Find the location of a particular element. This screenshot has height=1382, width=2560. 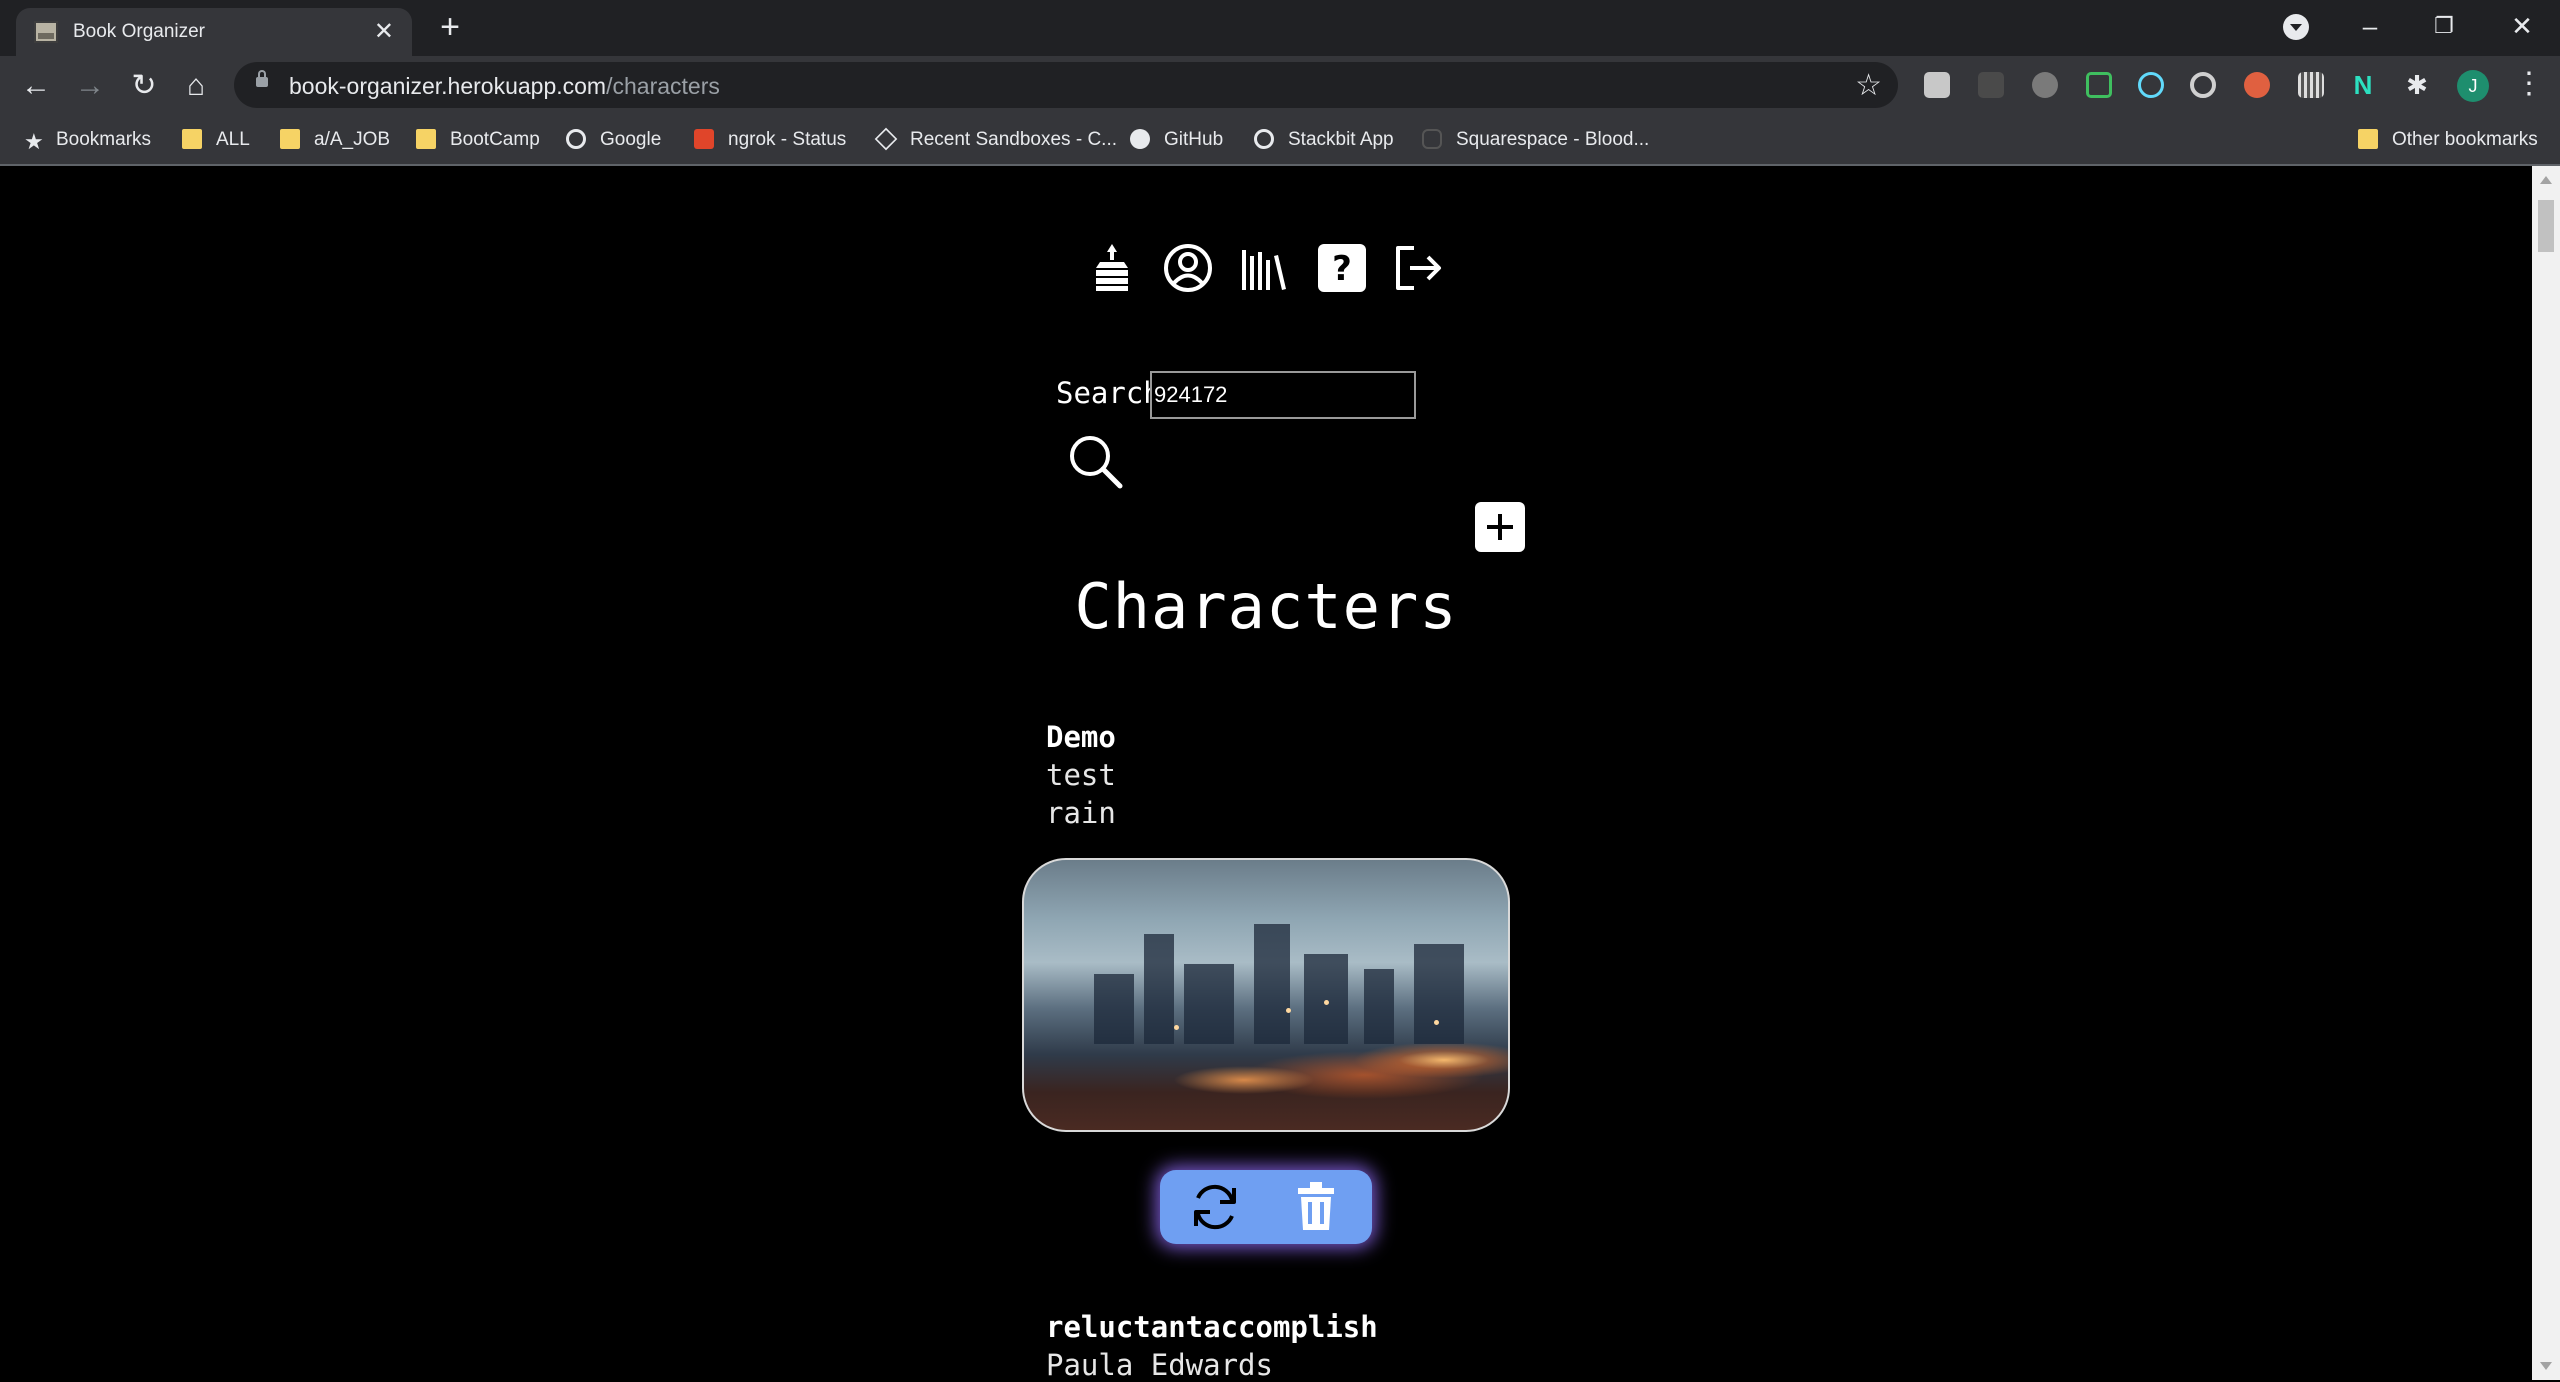

window-close-button: ✕ is located at coordinates (2522, 26).